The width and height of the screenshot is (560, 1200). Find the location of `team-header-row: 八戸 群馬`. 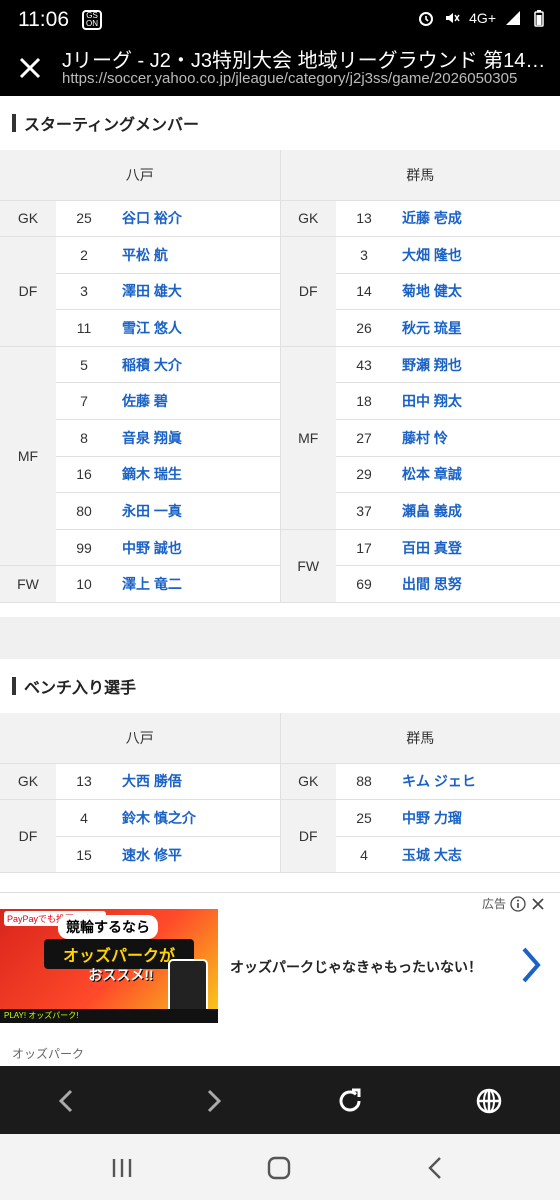

team-header-row: 八戸 群馬 is located at coordinates (280, 175).